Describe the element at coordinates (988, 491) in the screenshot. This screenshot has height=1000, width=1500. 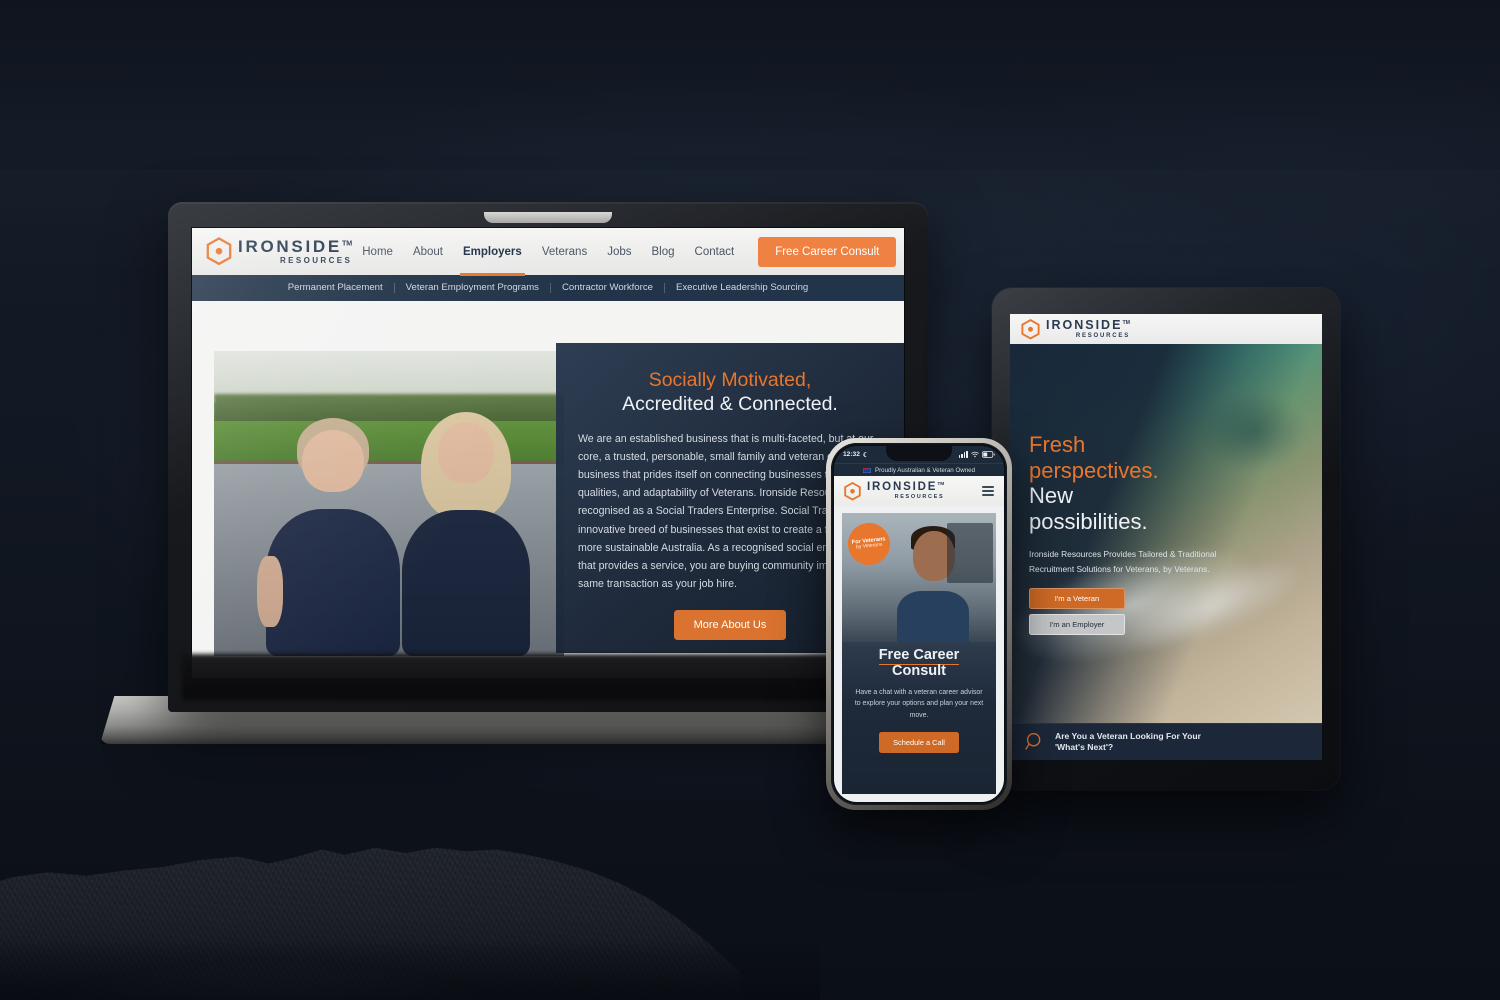
I see `hamburger-menu-icon` at that location.